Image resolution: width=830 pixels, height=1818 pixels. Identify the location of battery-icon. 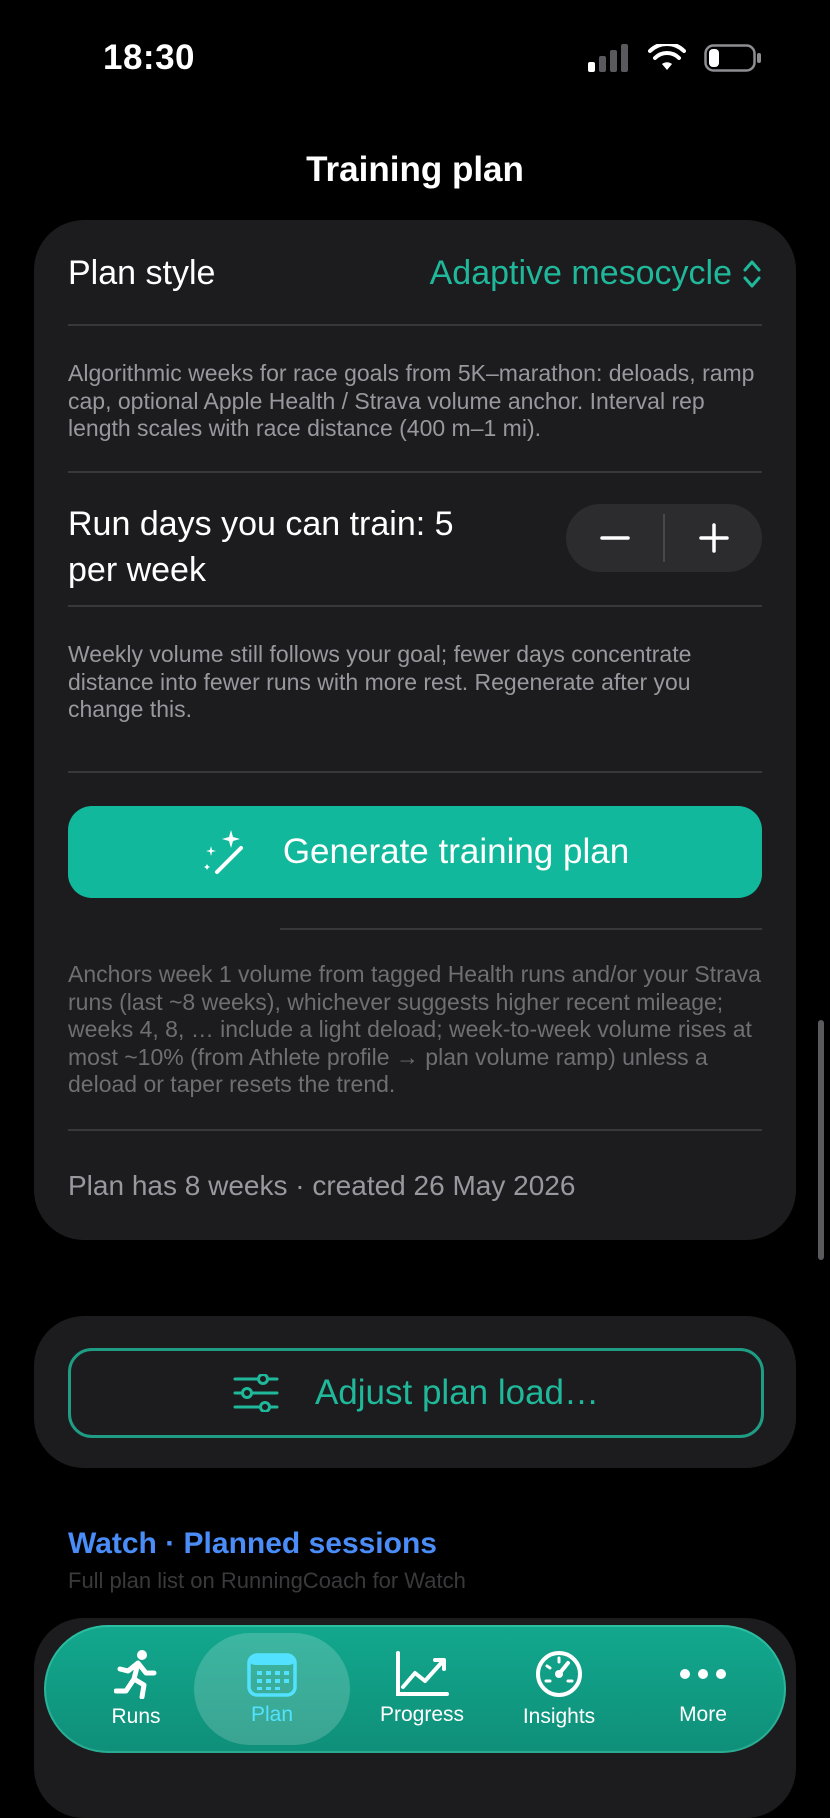
(732, 58).